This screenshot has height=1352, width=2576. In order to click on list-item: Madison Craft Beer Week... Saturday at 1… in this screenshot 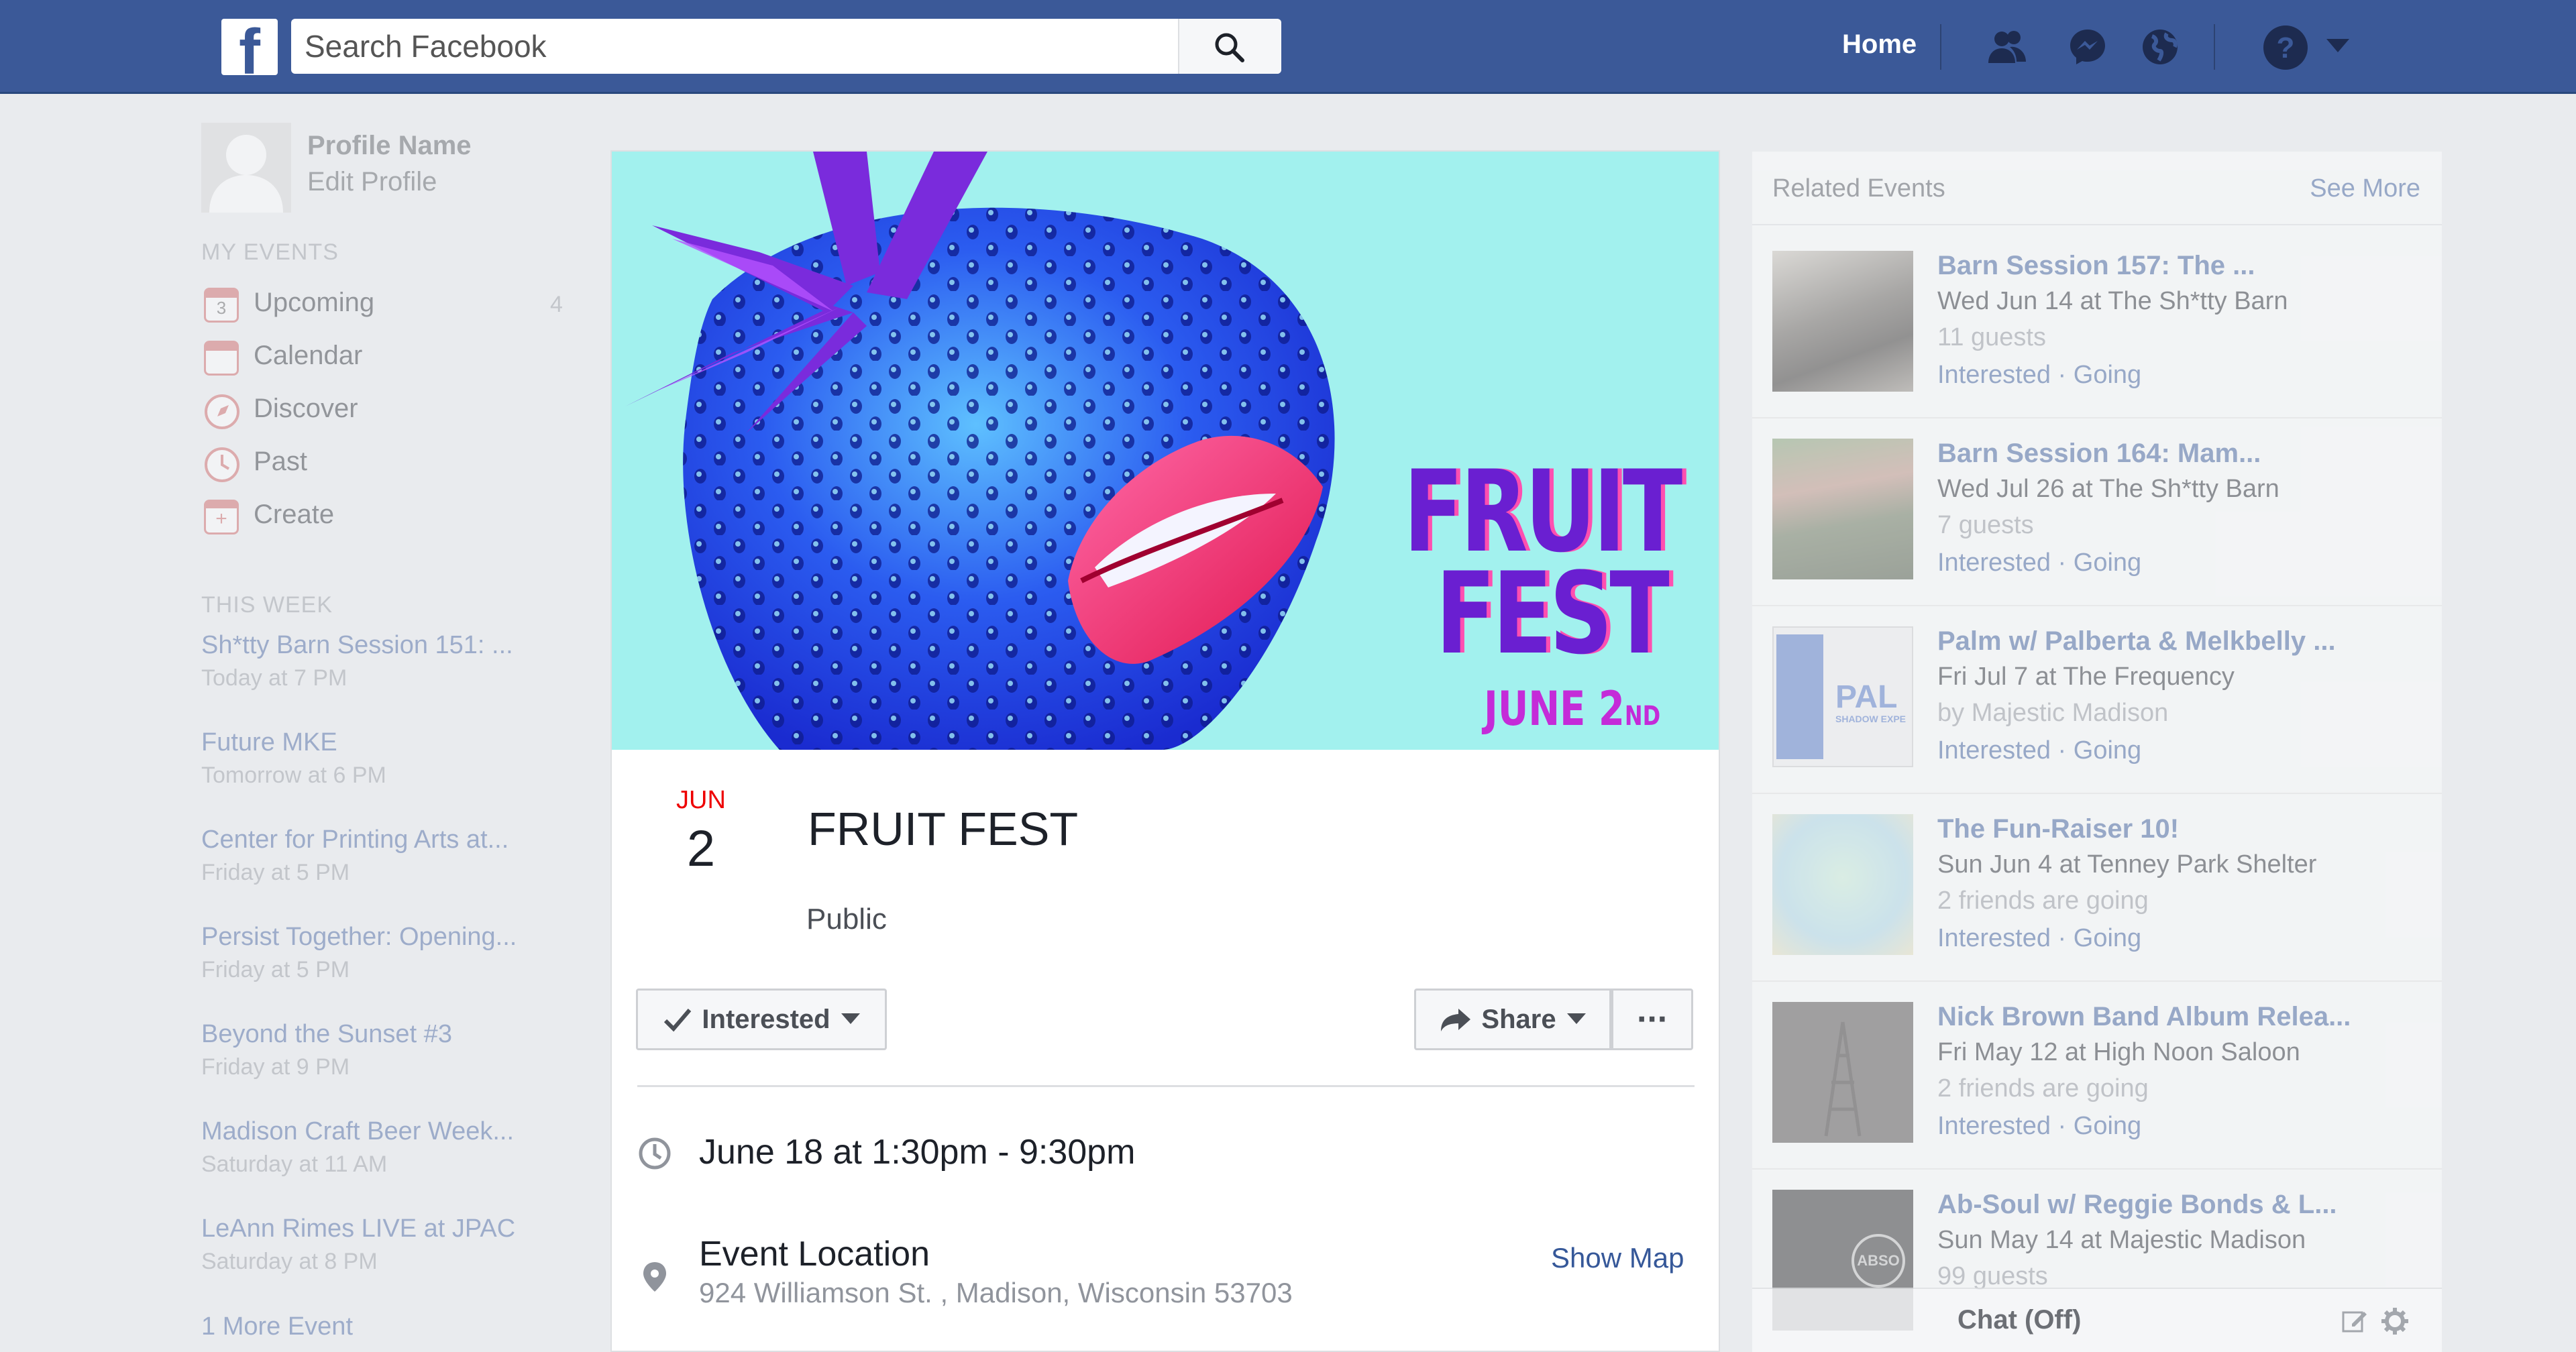, I will do `click(357, 1147)`.